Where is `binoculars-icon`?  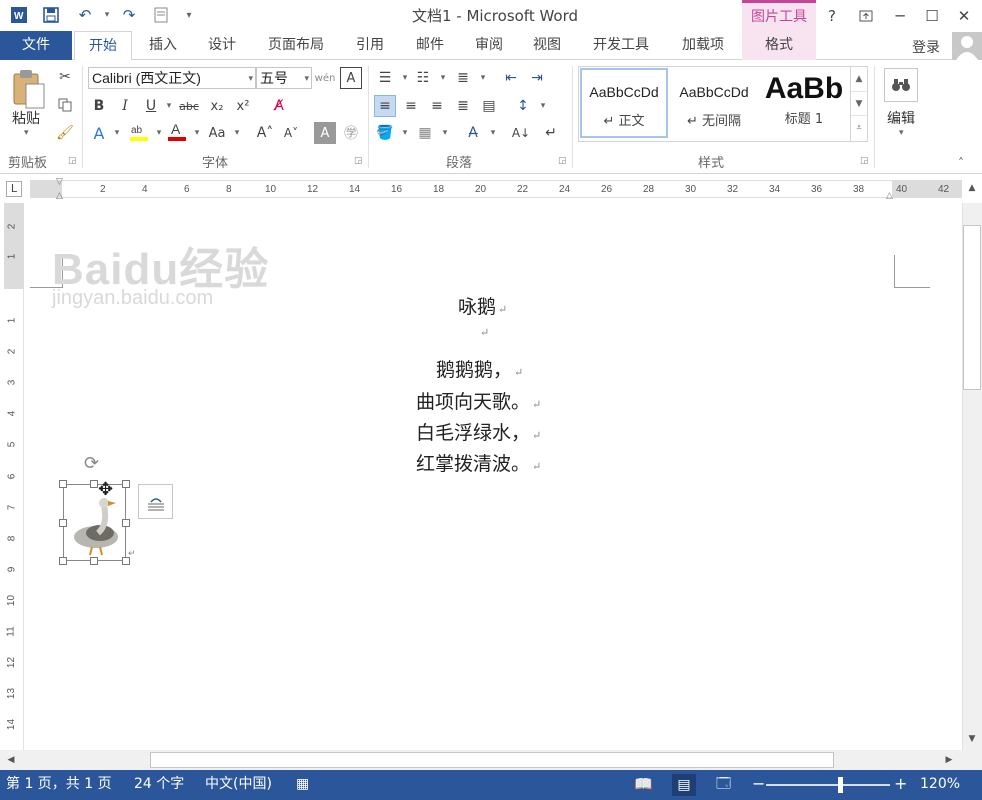 binoculars-icon is located at coordinates (901, 85).